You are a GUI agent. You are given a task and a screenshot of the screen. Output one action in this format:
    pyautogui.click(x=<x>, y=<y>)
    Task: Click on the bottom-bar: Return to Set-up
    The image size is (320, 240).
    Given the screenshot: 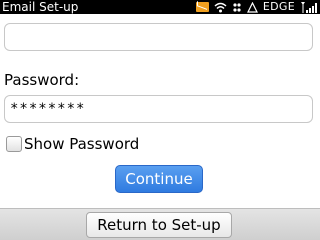 What is the action you would take?
    pyautogui.click(x=160, y=224)
    